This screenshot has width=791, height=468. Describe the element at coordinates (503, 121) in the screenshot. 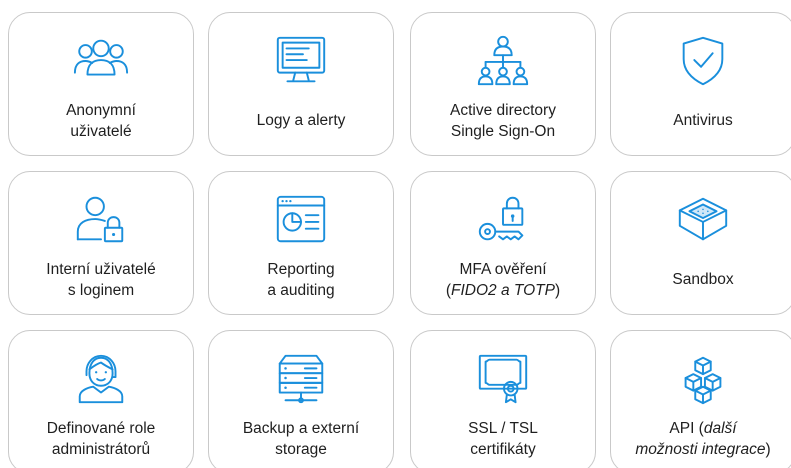

I see `card-label: Active directory Single Sign-On` at that location.